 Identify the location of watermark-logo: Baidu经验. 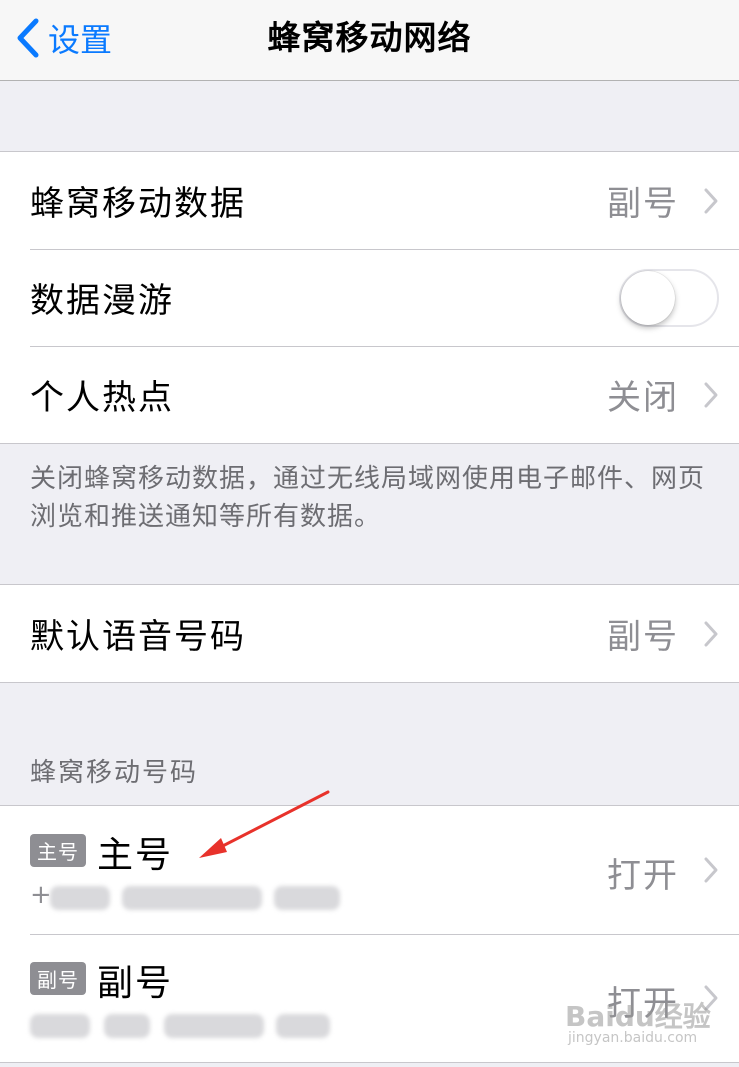
(638, 1016).